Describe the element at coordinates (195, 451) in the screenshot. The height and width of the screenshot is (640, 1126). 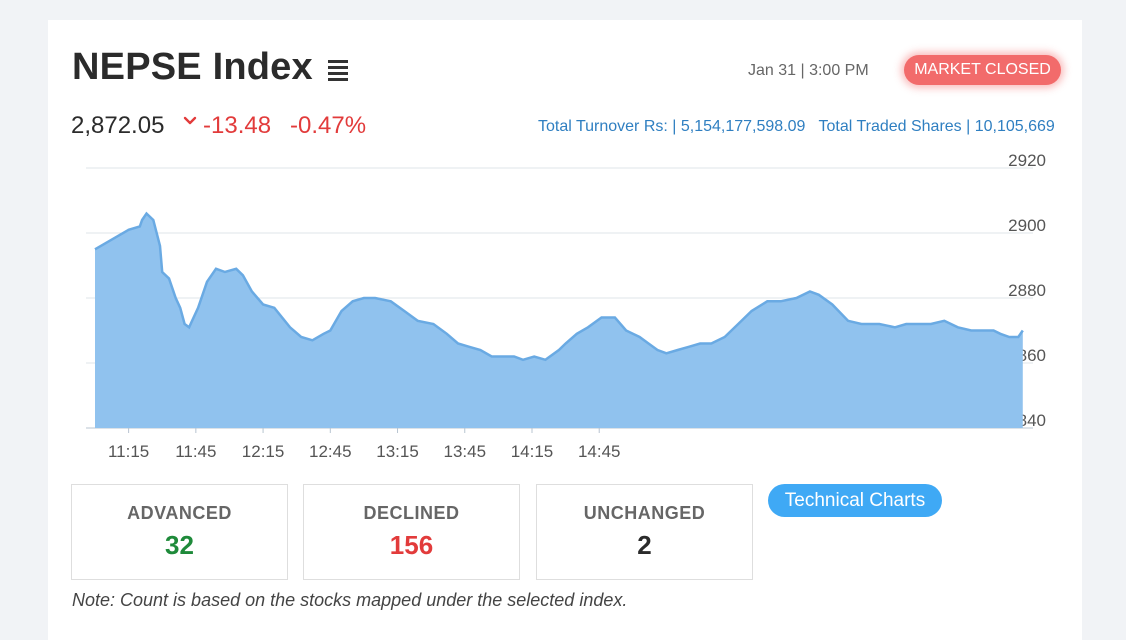
I see `x-tick-label: 11:45` at that location.